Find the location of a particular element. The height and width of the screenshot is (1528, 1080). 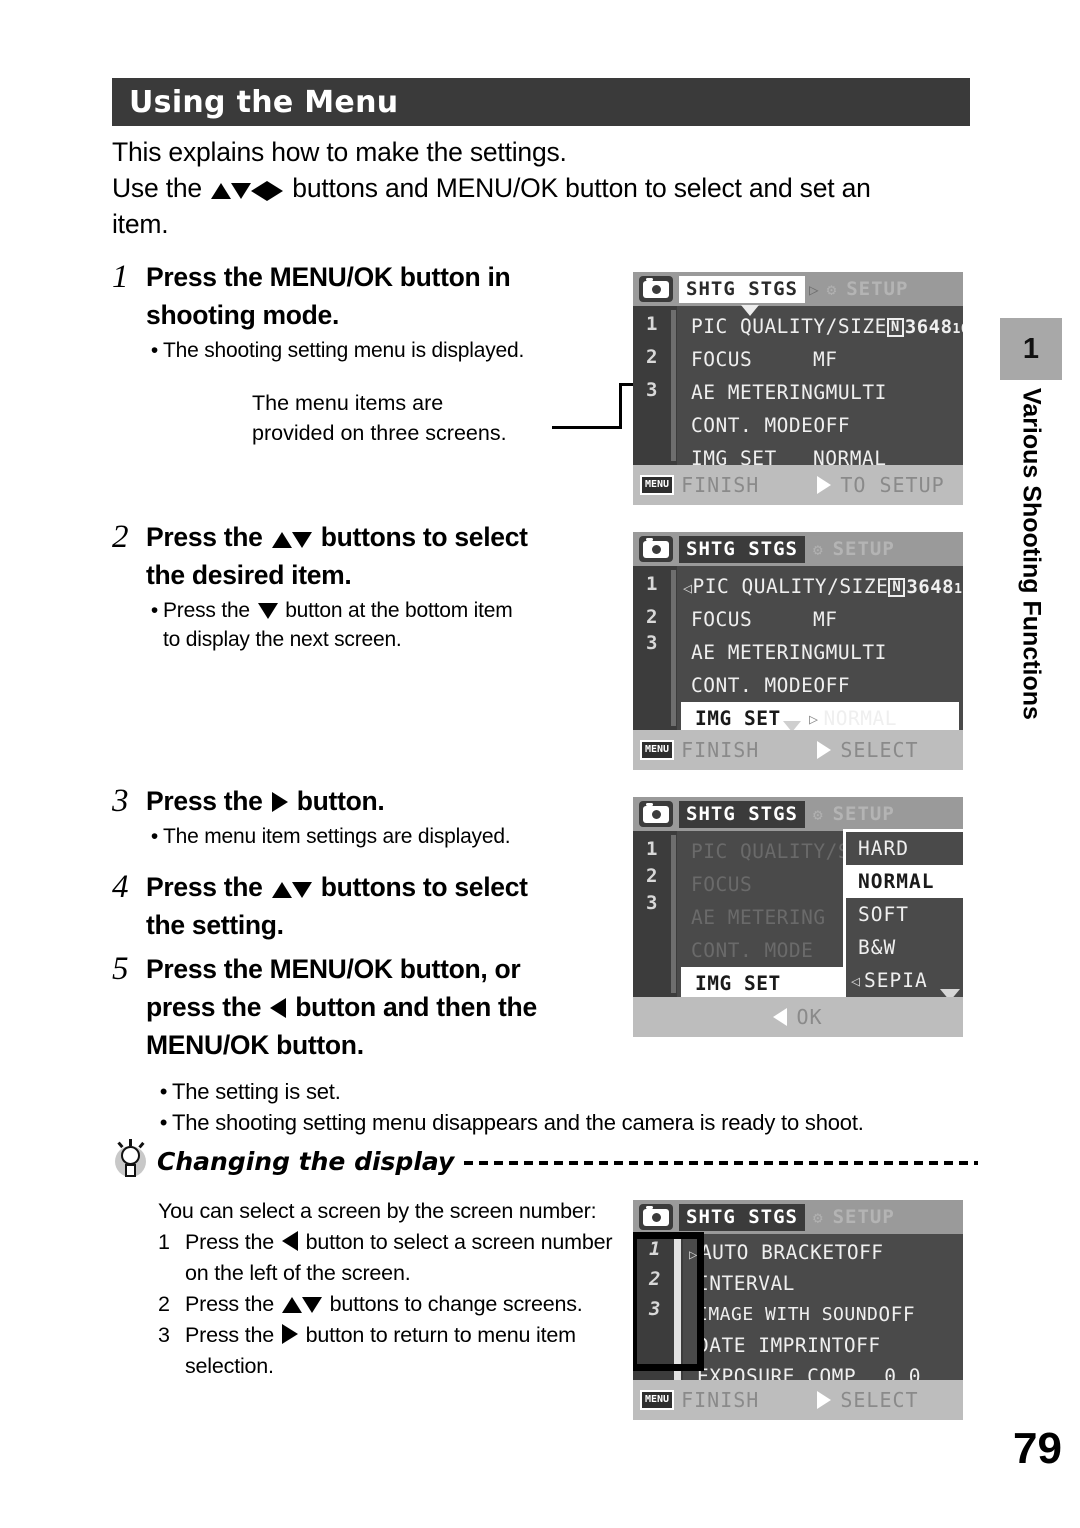

lcd4-tab-setup: SETUP is located at coordinates (864, 1217).